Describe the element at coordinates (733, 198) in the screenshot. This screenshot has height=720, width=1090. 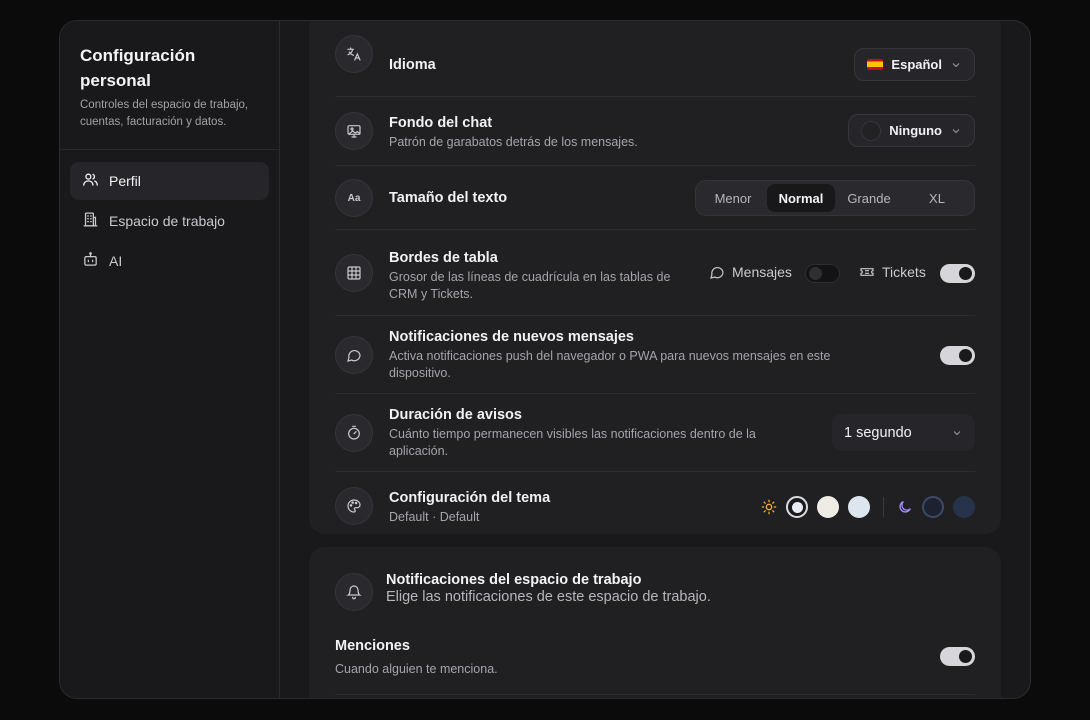
I see `text-size-option-menor: Menor` at that location.